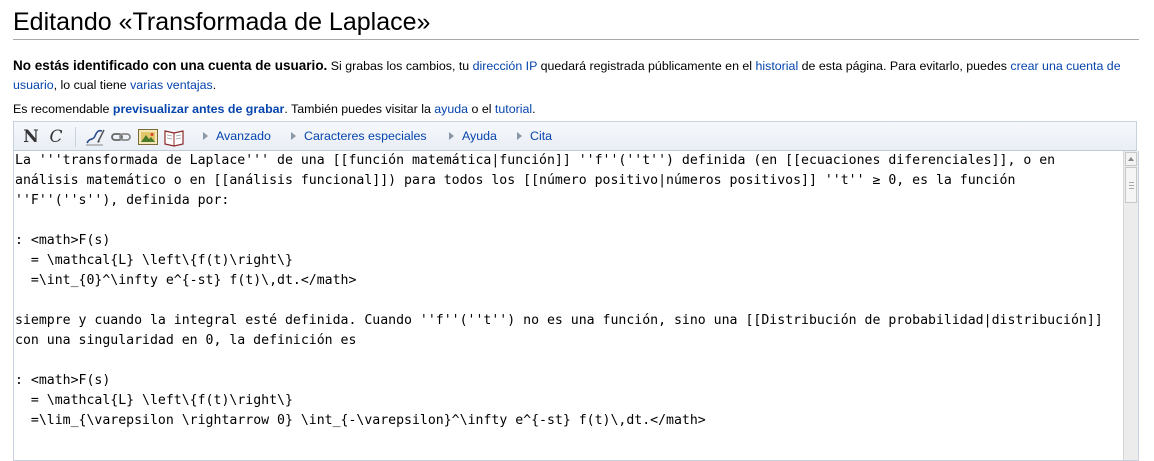  I want to click on toolbar-divider, so click(75, 137).